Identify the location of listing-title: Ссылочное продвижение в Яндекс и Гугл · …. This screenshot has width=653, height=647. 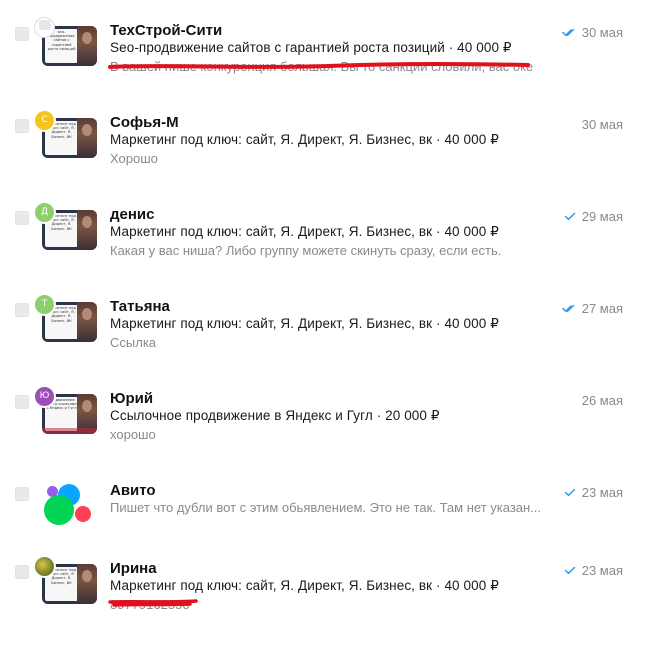
(275, 415).